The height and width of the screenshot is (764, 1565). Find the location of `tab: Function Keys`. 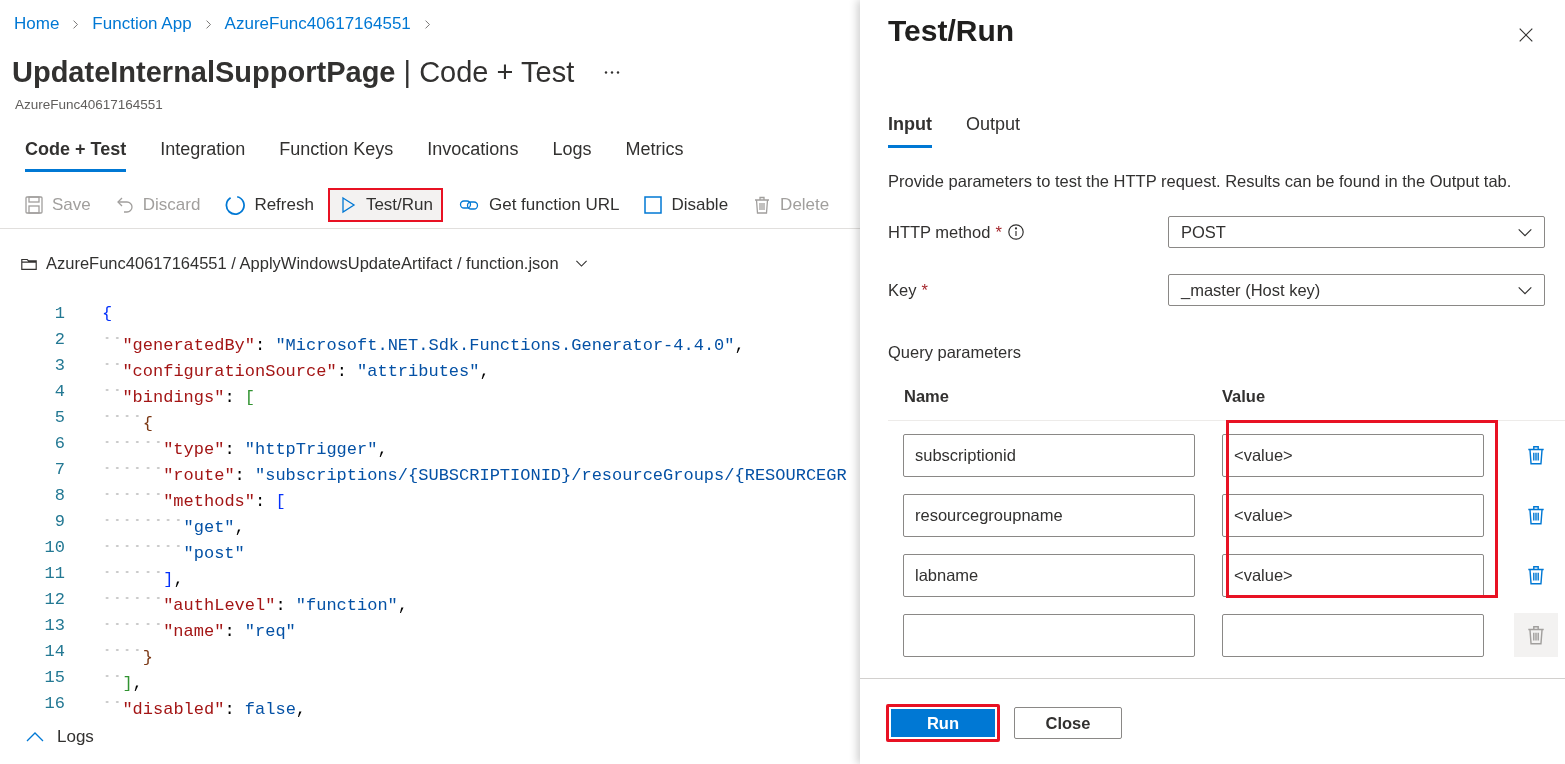

tab: Function Keys is located at coordinates (336, 155).